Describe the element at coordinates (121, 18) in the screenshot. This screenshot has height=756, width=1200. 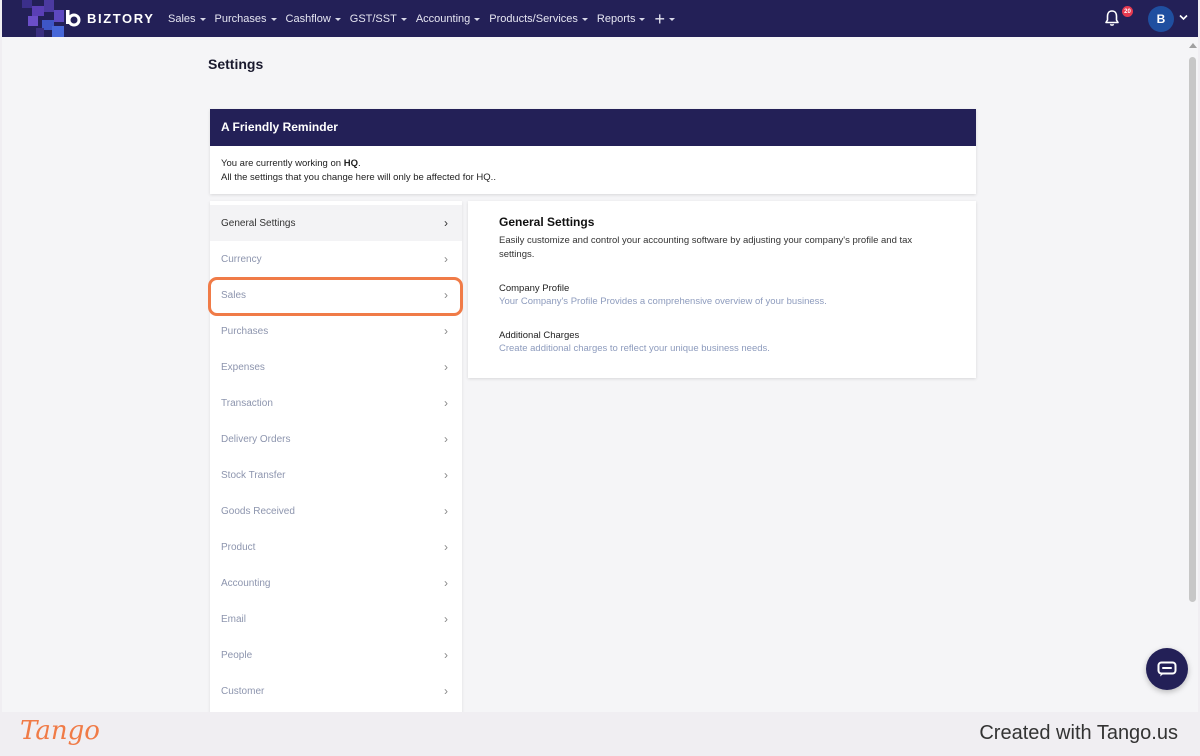
I see `brand-name: BIZTORY` at that location.